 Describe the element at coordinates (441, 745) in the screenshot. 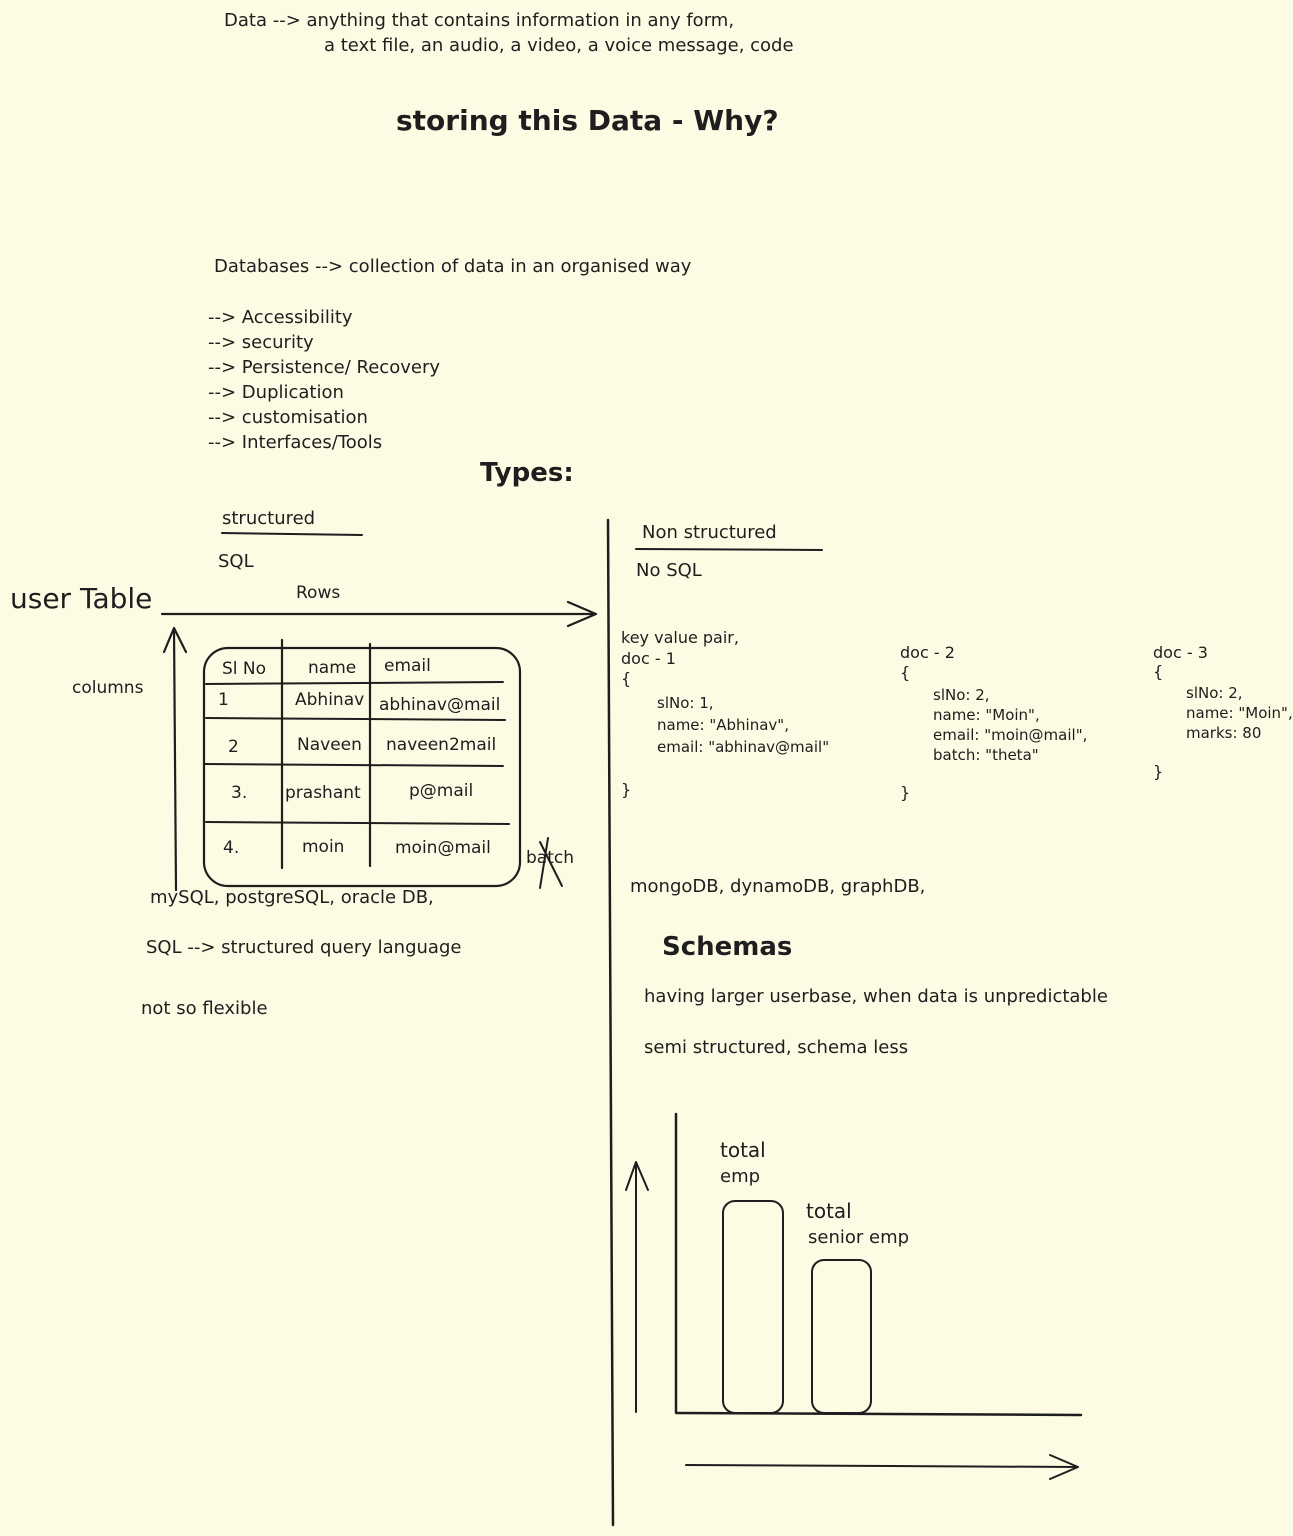

I see `table-cell: naveen2mail` at that location.